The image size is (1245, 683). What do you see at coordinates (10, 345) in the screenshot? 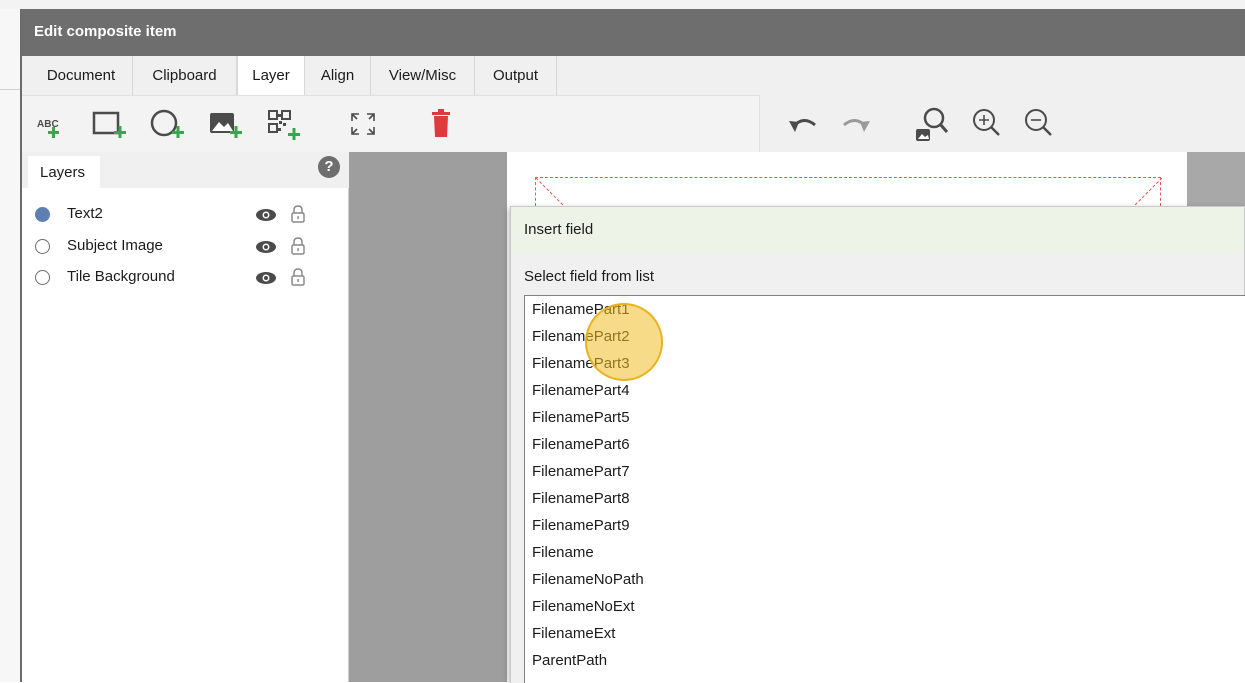
I see `background-app-edge` at bounding box center [10, 345].